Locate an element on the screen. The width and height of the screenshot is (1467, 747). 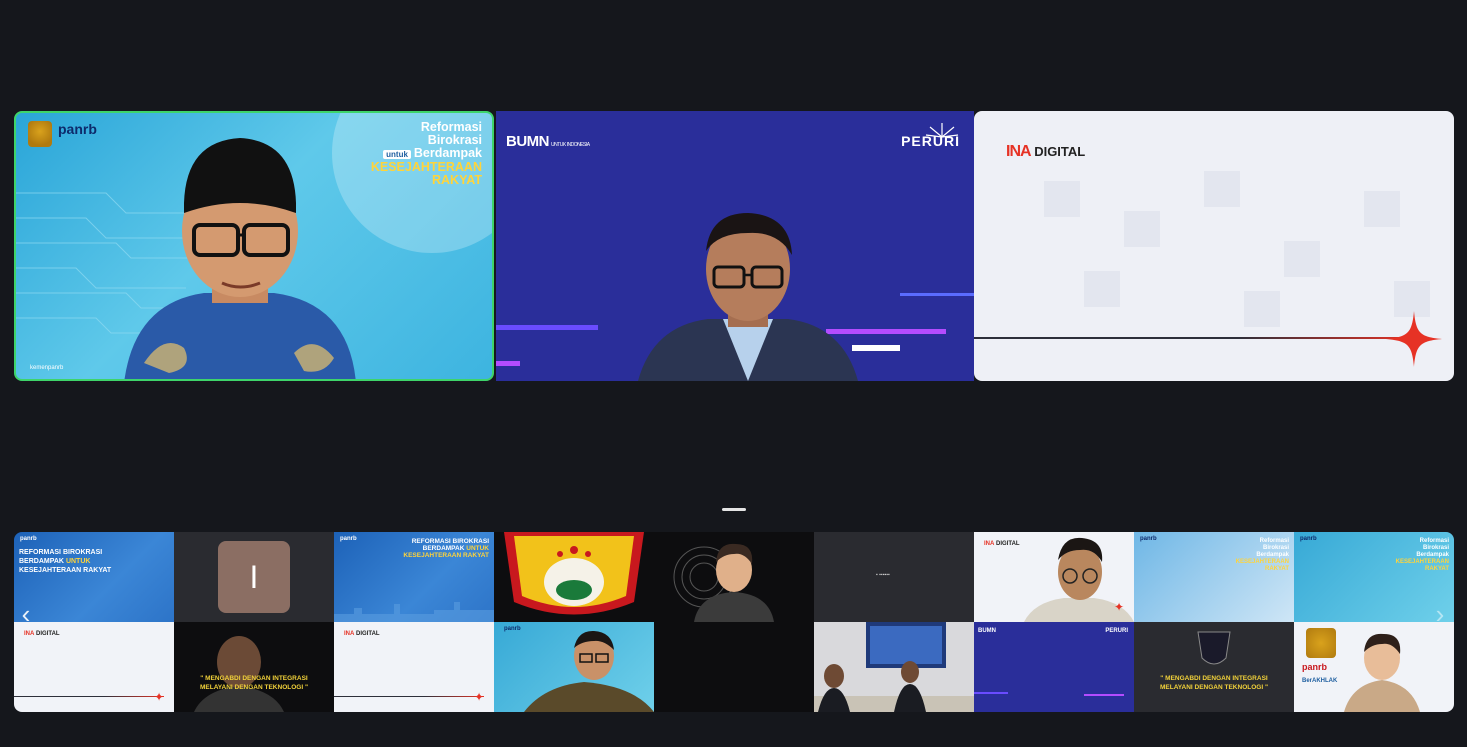
gallery-prev-button: ‹ is located at coordinates (26, 614).